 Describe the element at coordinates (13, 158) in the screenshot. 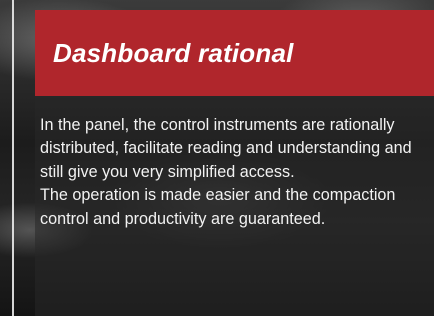

I see `vertical-divider` at that location.